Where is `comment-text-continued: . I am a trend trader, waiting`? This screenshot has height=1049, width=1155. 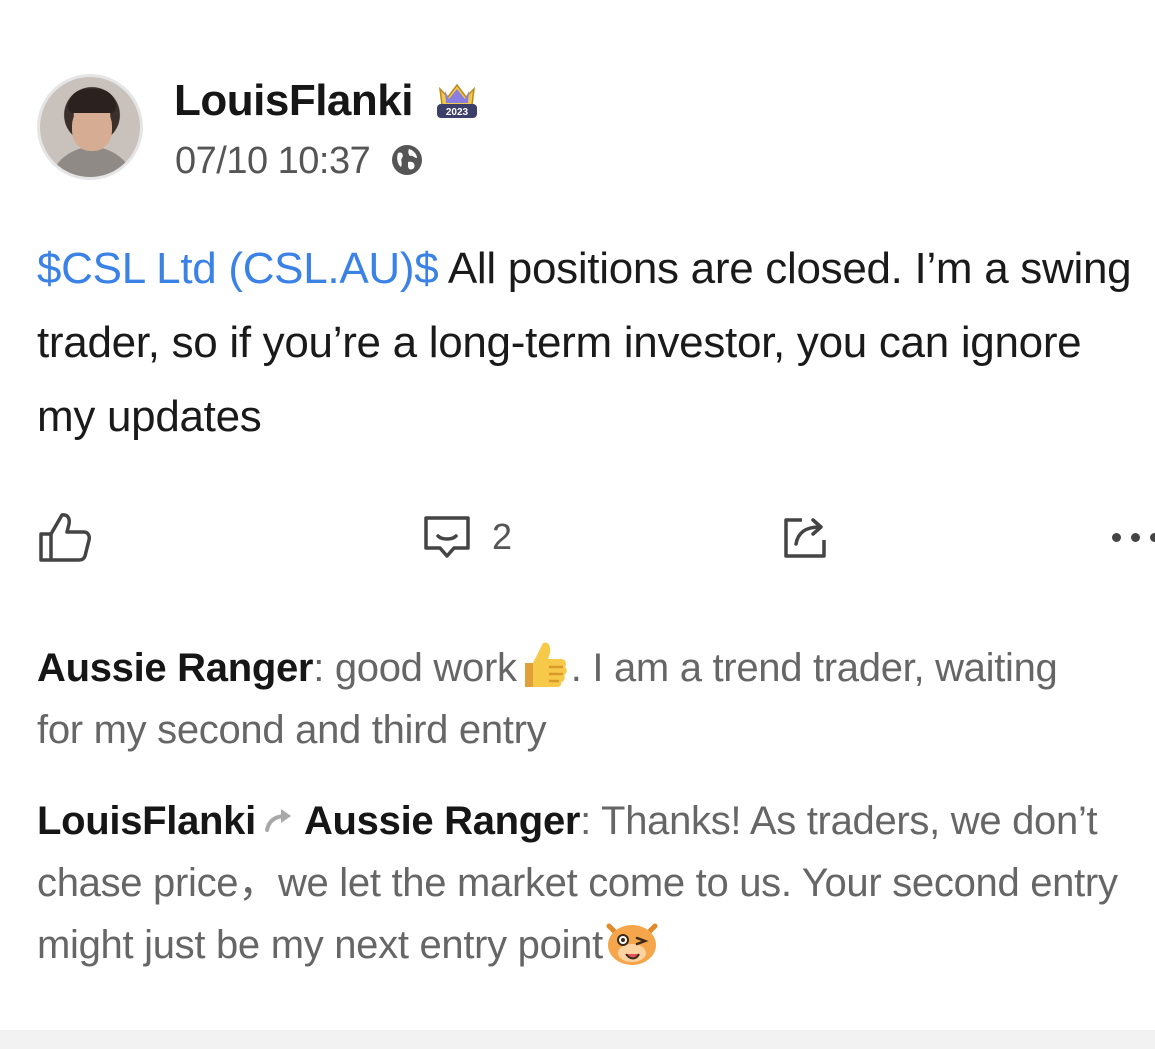 comment-text-continued: . I am a trend trader, waiting is located at coordinates (814, 668).